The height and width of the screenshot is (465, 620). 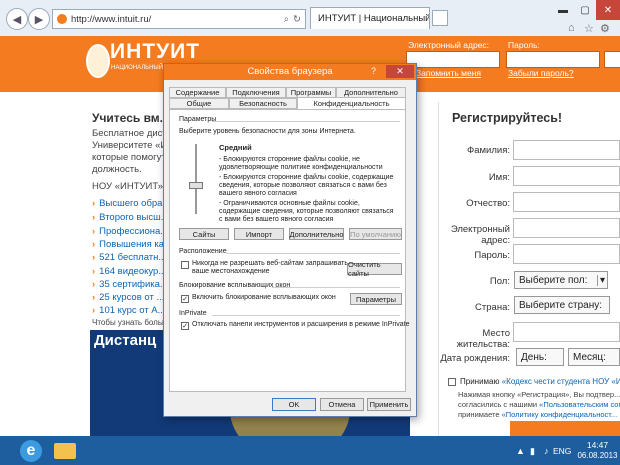 I want to click on clear-sites-button: Очистить сайты, so click(x=374, y=269).